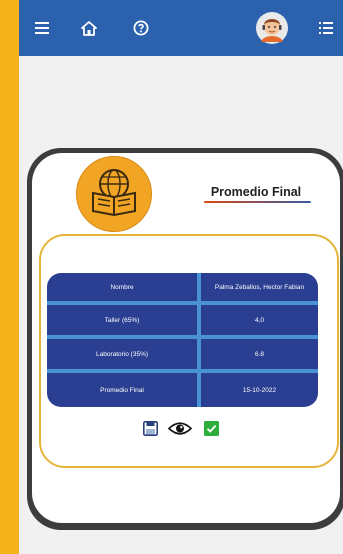  Describe the element at coordinates (259, 354) in the screenshot. I see `row-value-laboratorio: 6.8` at that location.